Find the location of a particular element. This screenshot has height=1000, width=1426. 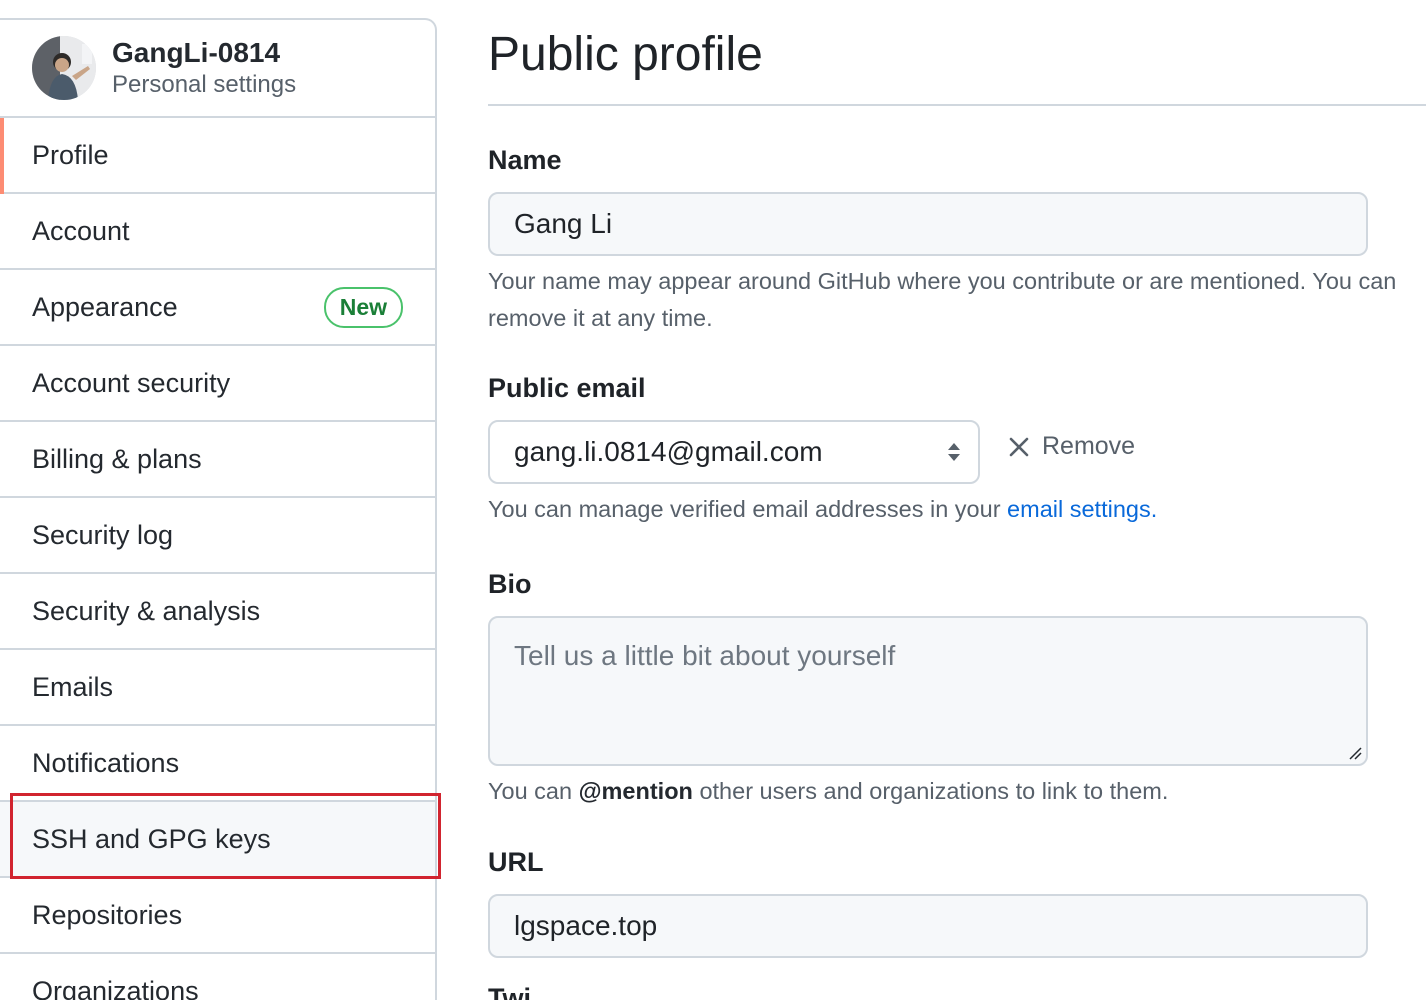

user-avatar is located at coordinates (64, 68).